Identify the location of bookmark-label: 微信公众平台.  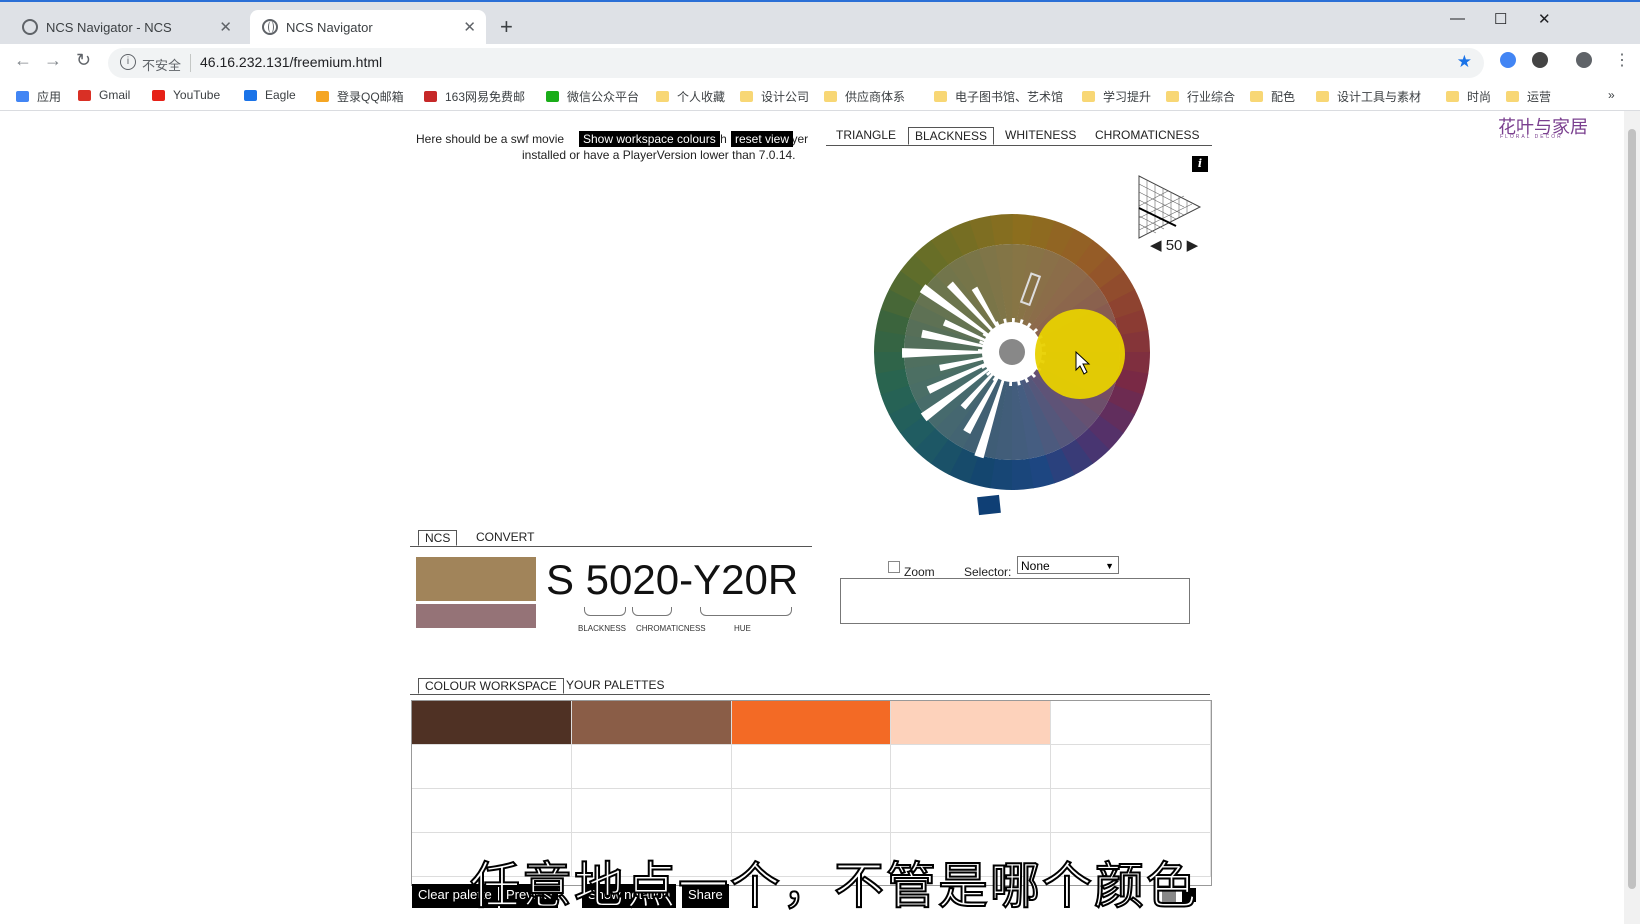
(603, 97).